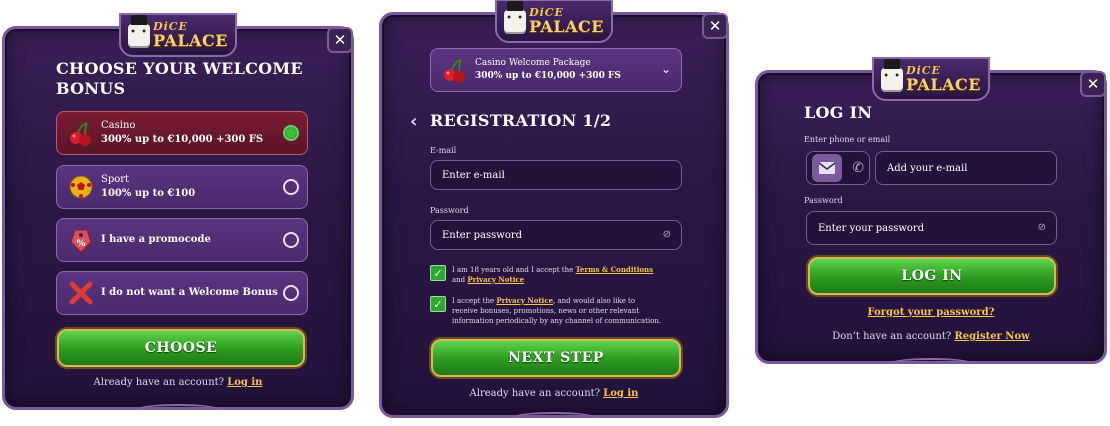 Image resolution: width=1110 pixels, height=426 pixels. I want to click on bonus-option-promocode: % I have a promocode, so click(182, 240).